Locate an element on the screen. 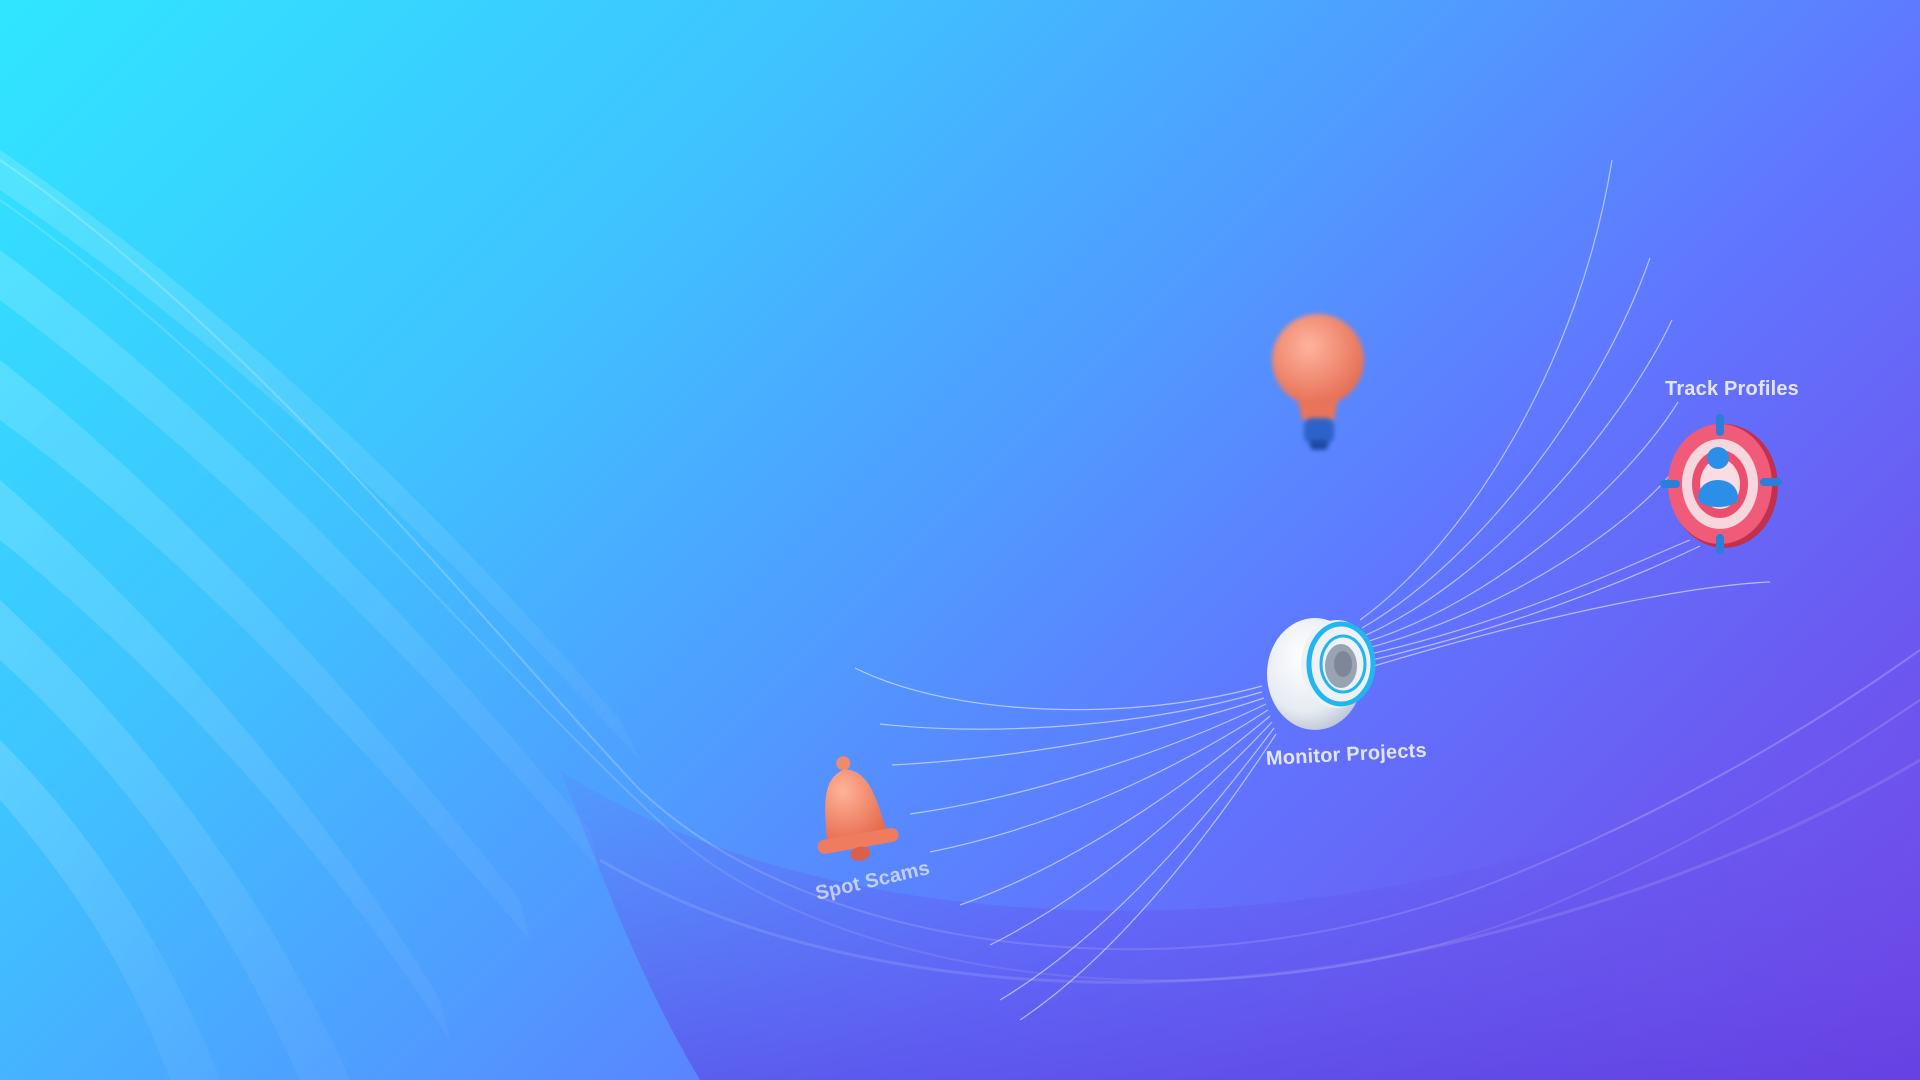 The width and height of the screenshot is (1920, 1080). bell-icon is located at coordinates (855, 812).